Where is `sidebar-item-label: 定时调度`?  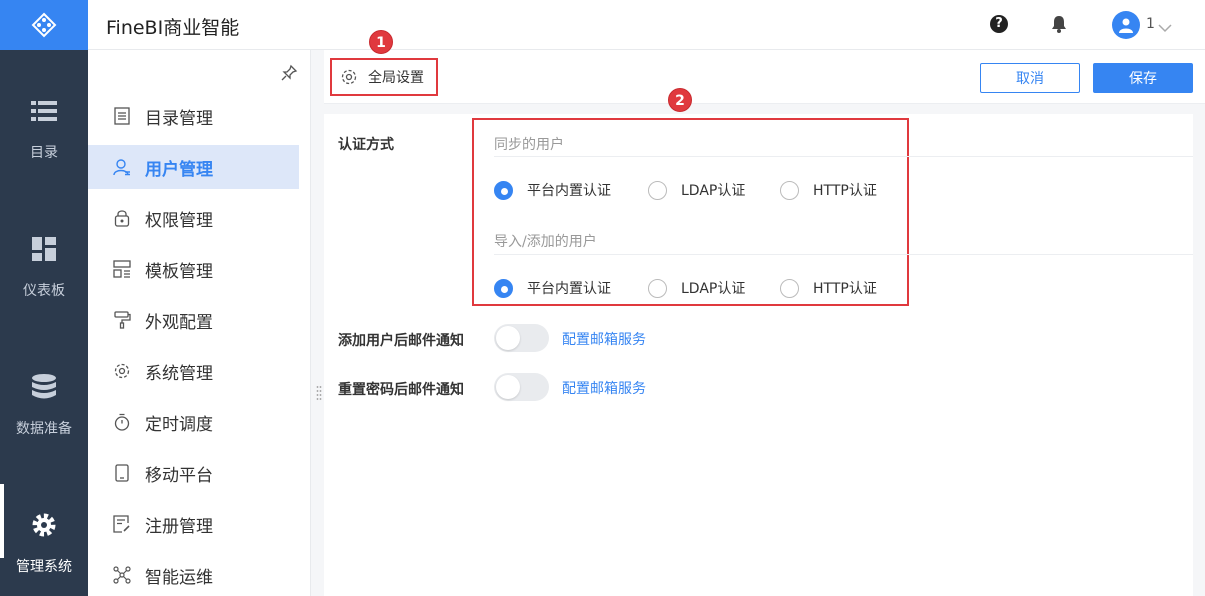 sidebar-item-label: 定时调度 is located at coordinates (179, 424).